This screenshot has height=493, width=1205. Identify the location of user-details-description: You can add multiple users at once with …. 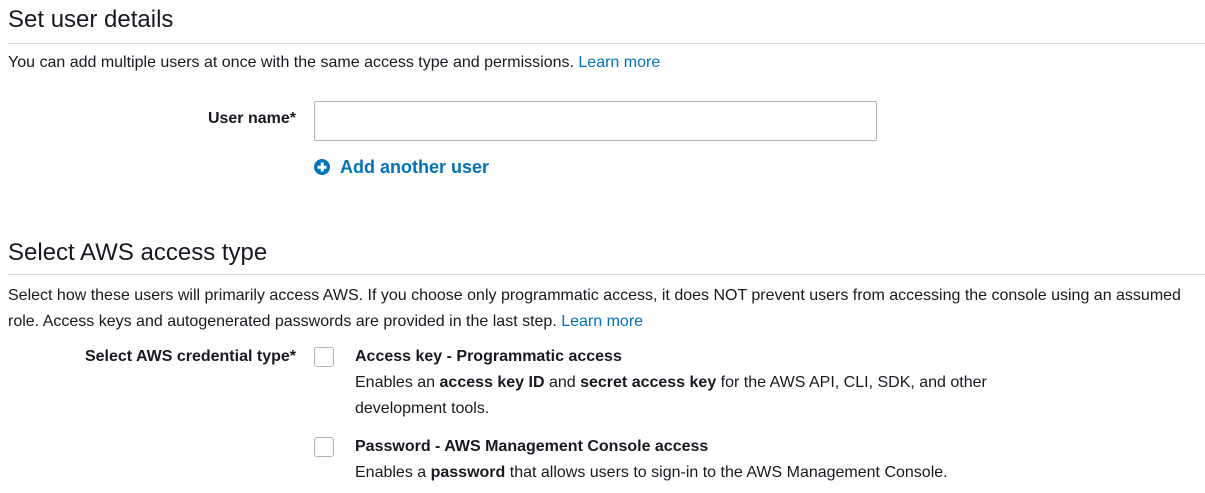
(334, 63).